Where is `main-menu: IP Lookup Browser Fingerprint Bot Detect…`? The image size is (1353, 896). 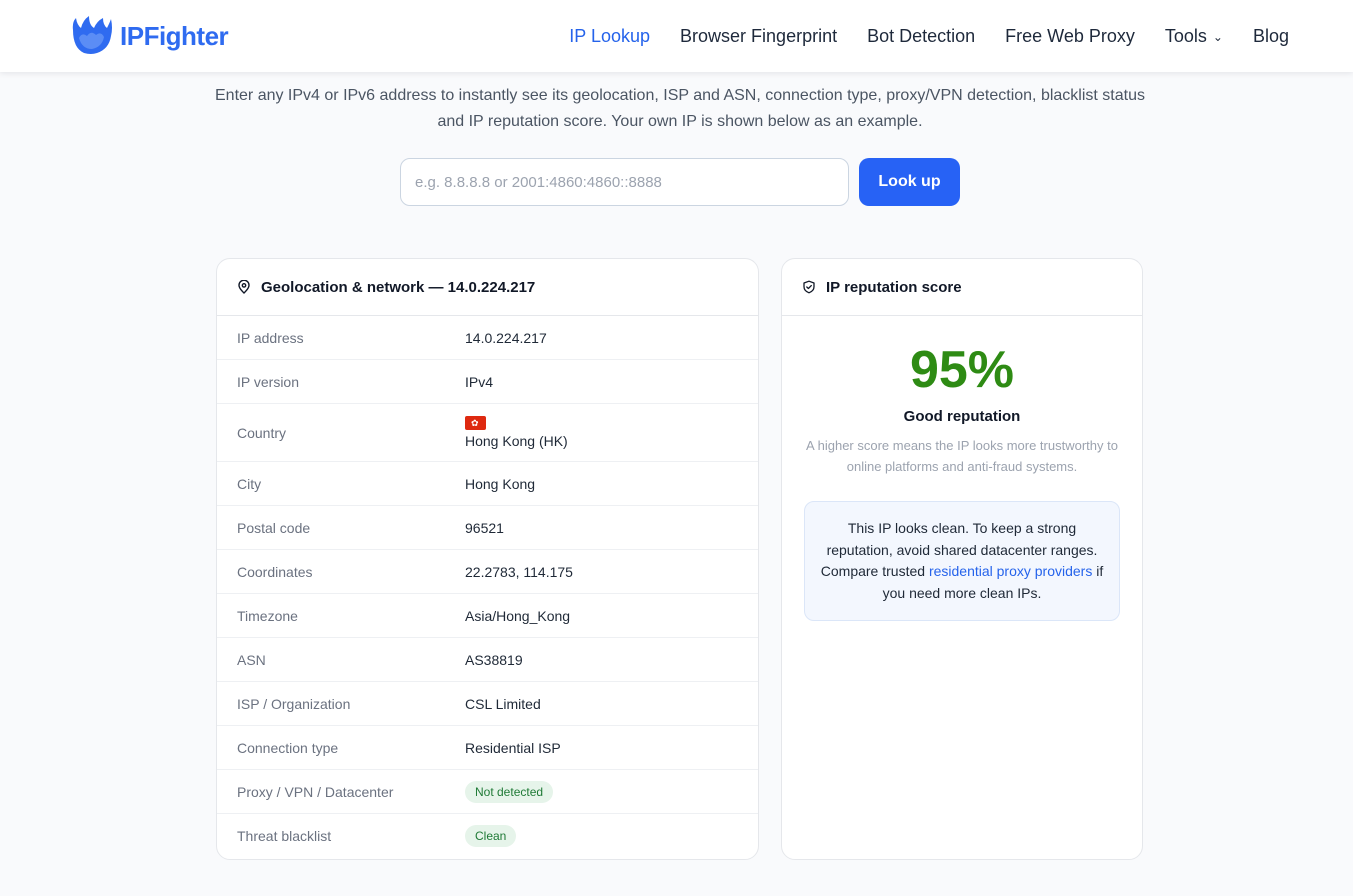
main-menu: IP Lookup Browser Fingerprint Bot Detect… is located at coordinates (929, 36).